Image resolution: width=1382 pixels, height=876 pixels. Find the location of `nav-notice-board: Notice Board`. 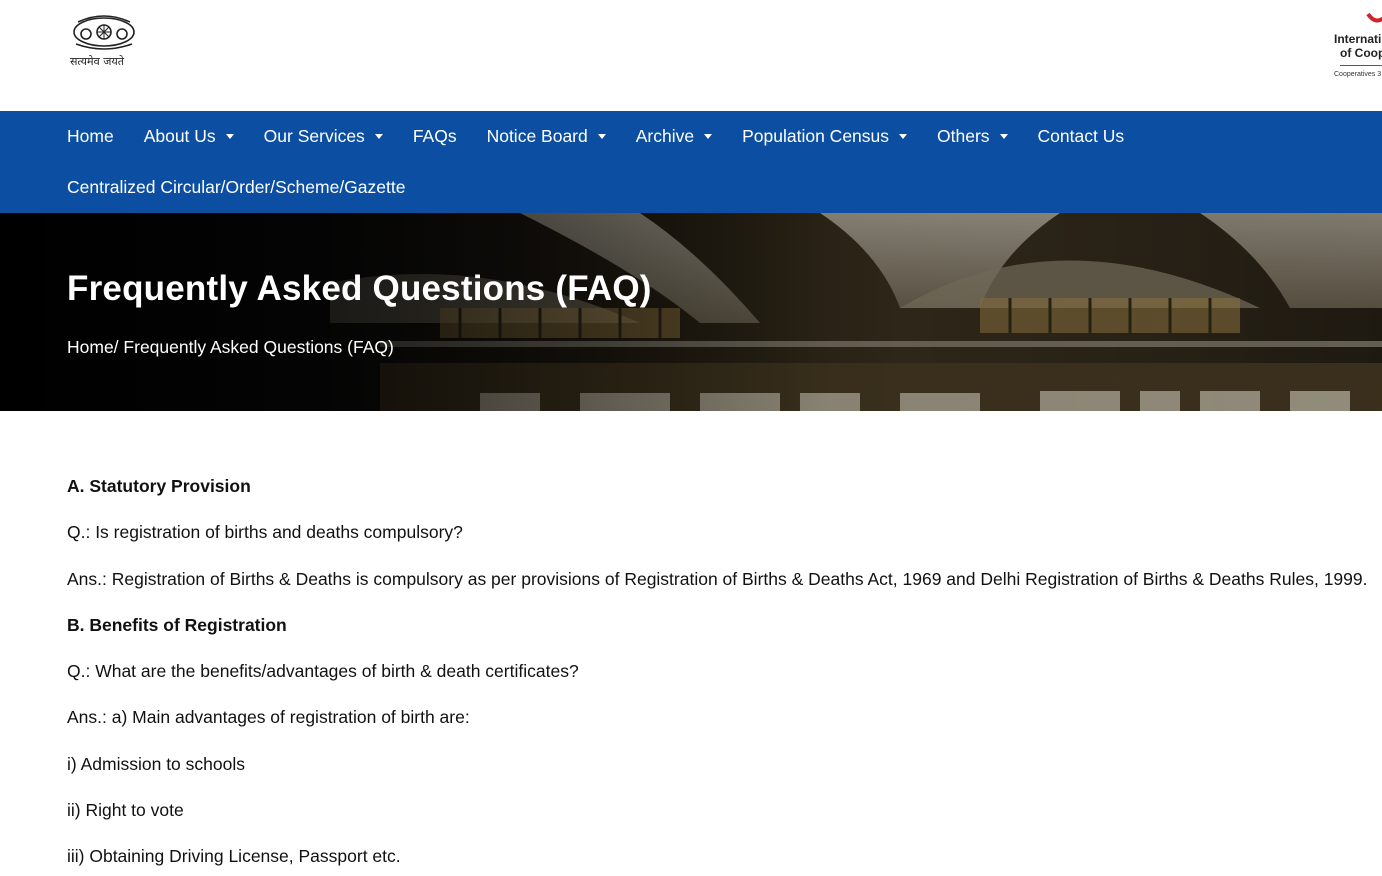

nav-notice-board: Notice Board is located at coordinates (546, 136).